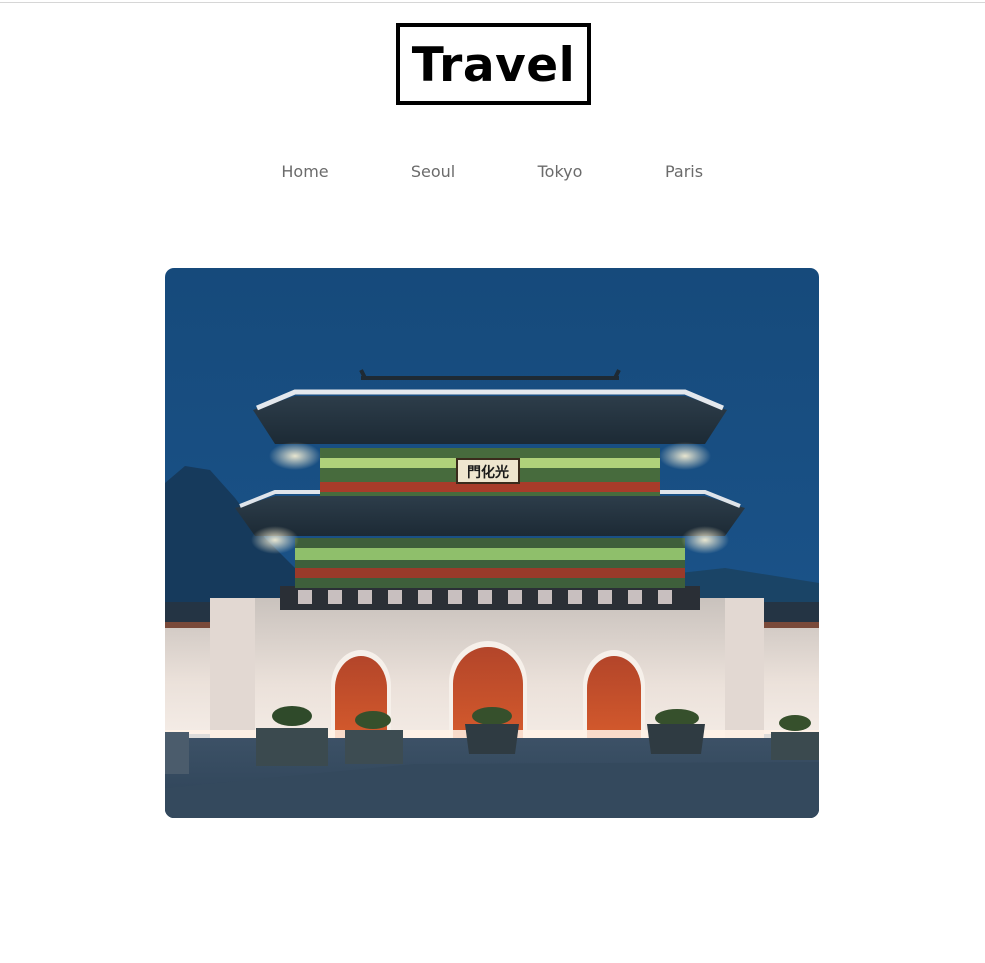 This screenshot has width=985, height=963. Describe the element at coordinates (488, 472) in the screenshot. I see `gate-sign-text: 門化光` at that location.